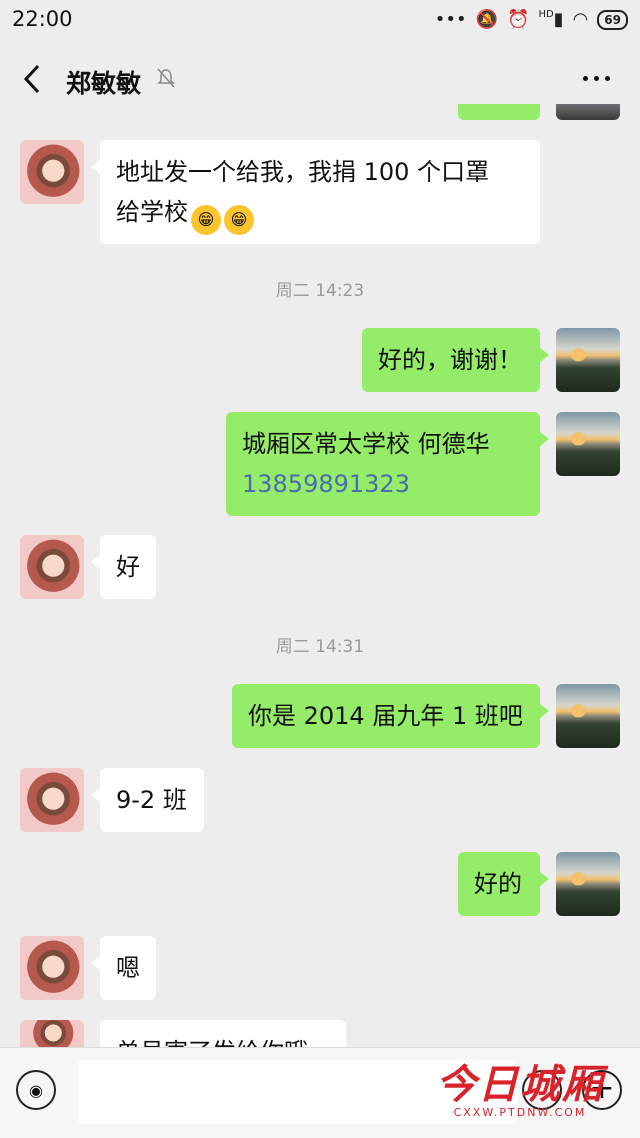  I want to click on outgoing-message: 好的, so click(503, 884).